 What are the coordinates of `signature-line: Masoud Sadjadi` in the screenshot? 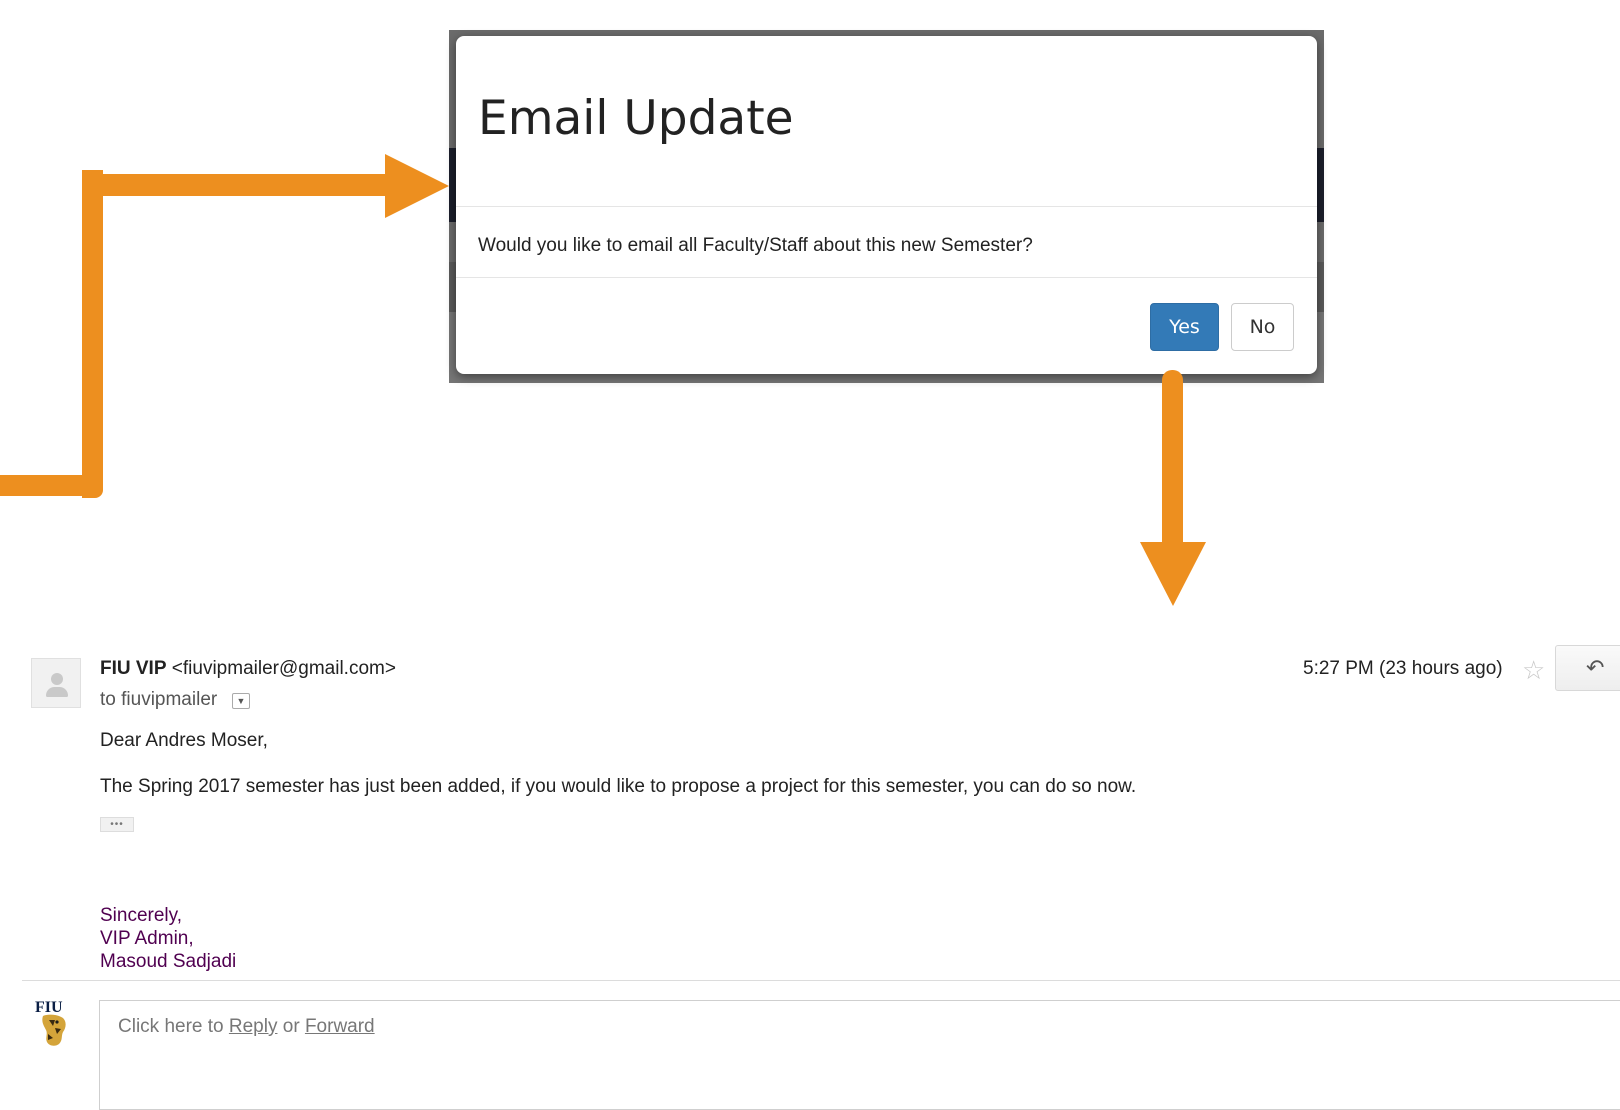 It's located at (168, 961).